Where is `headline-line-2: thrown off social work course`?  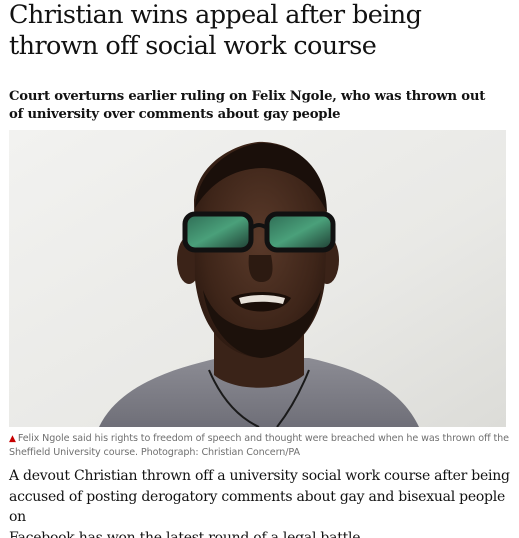
headline-line-2: thrown off social work course is located at coordinates (193, 46).